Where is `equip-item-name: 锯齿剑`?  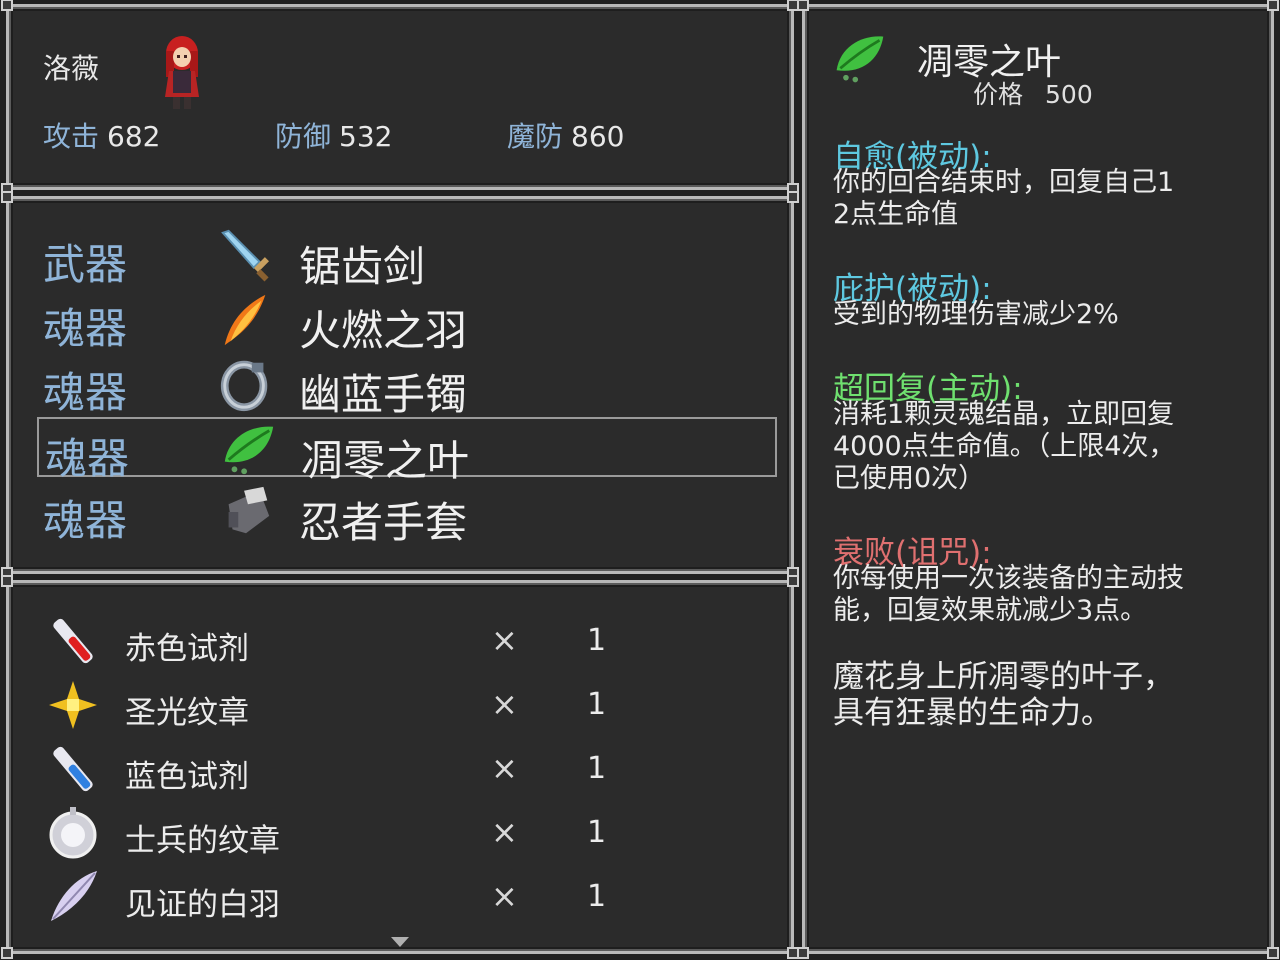 equip-item-name: 锯齿剑 is located at coordinates (362, 266).